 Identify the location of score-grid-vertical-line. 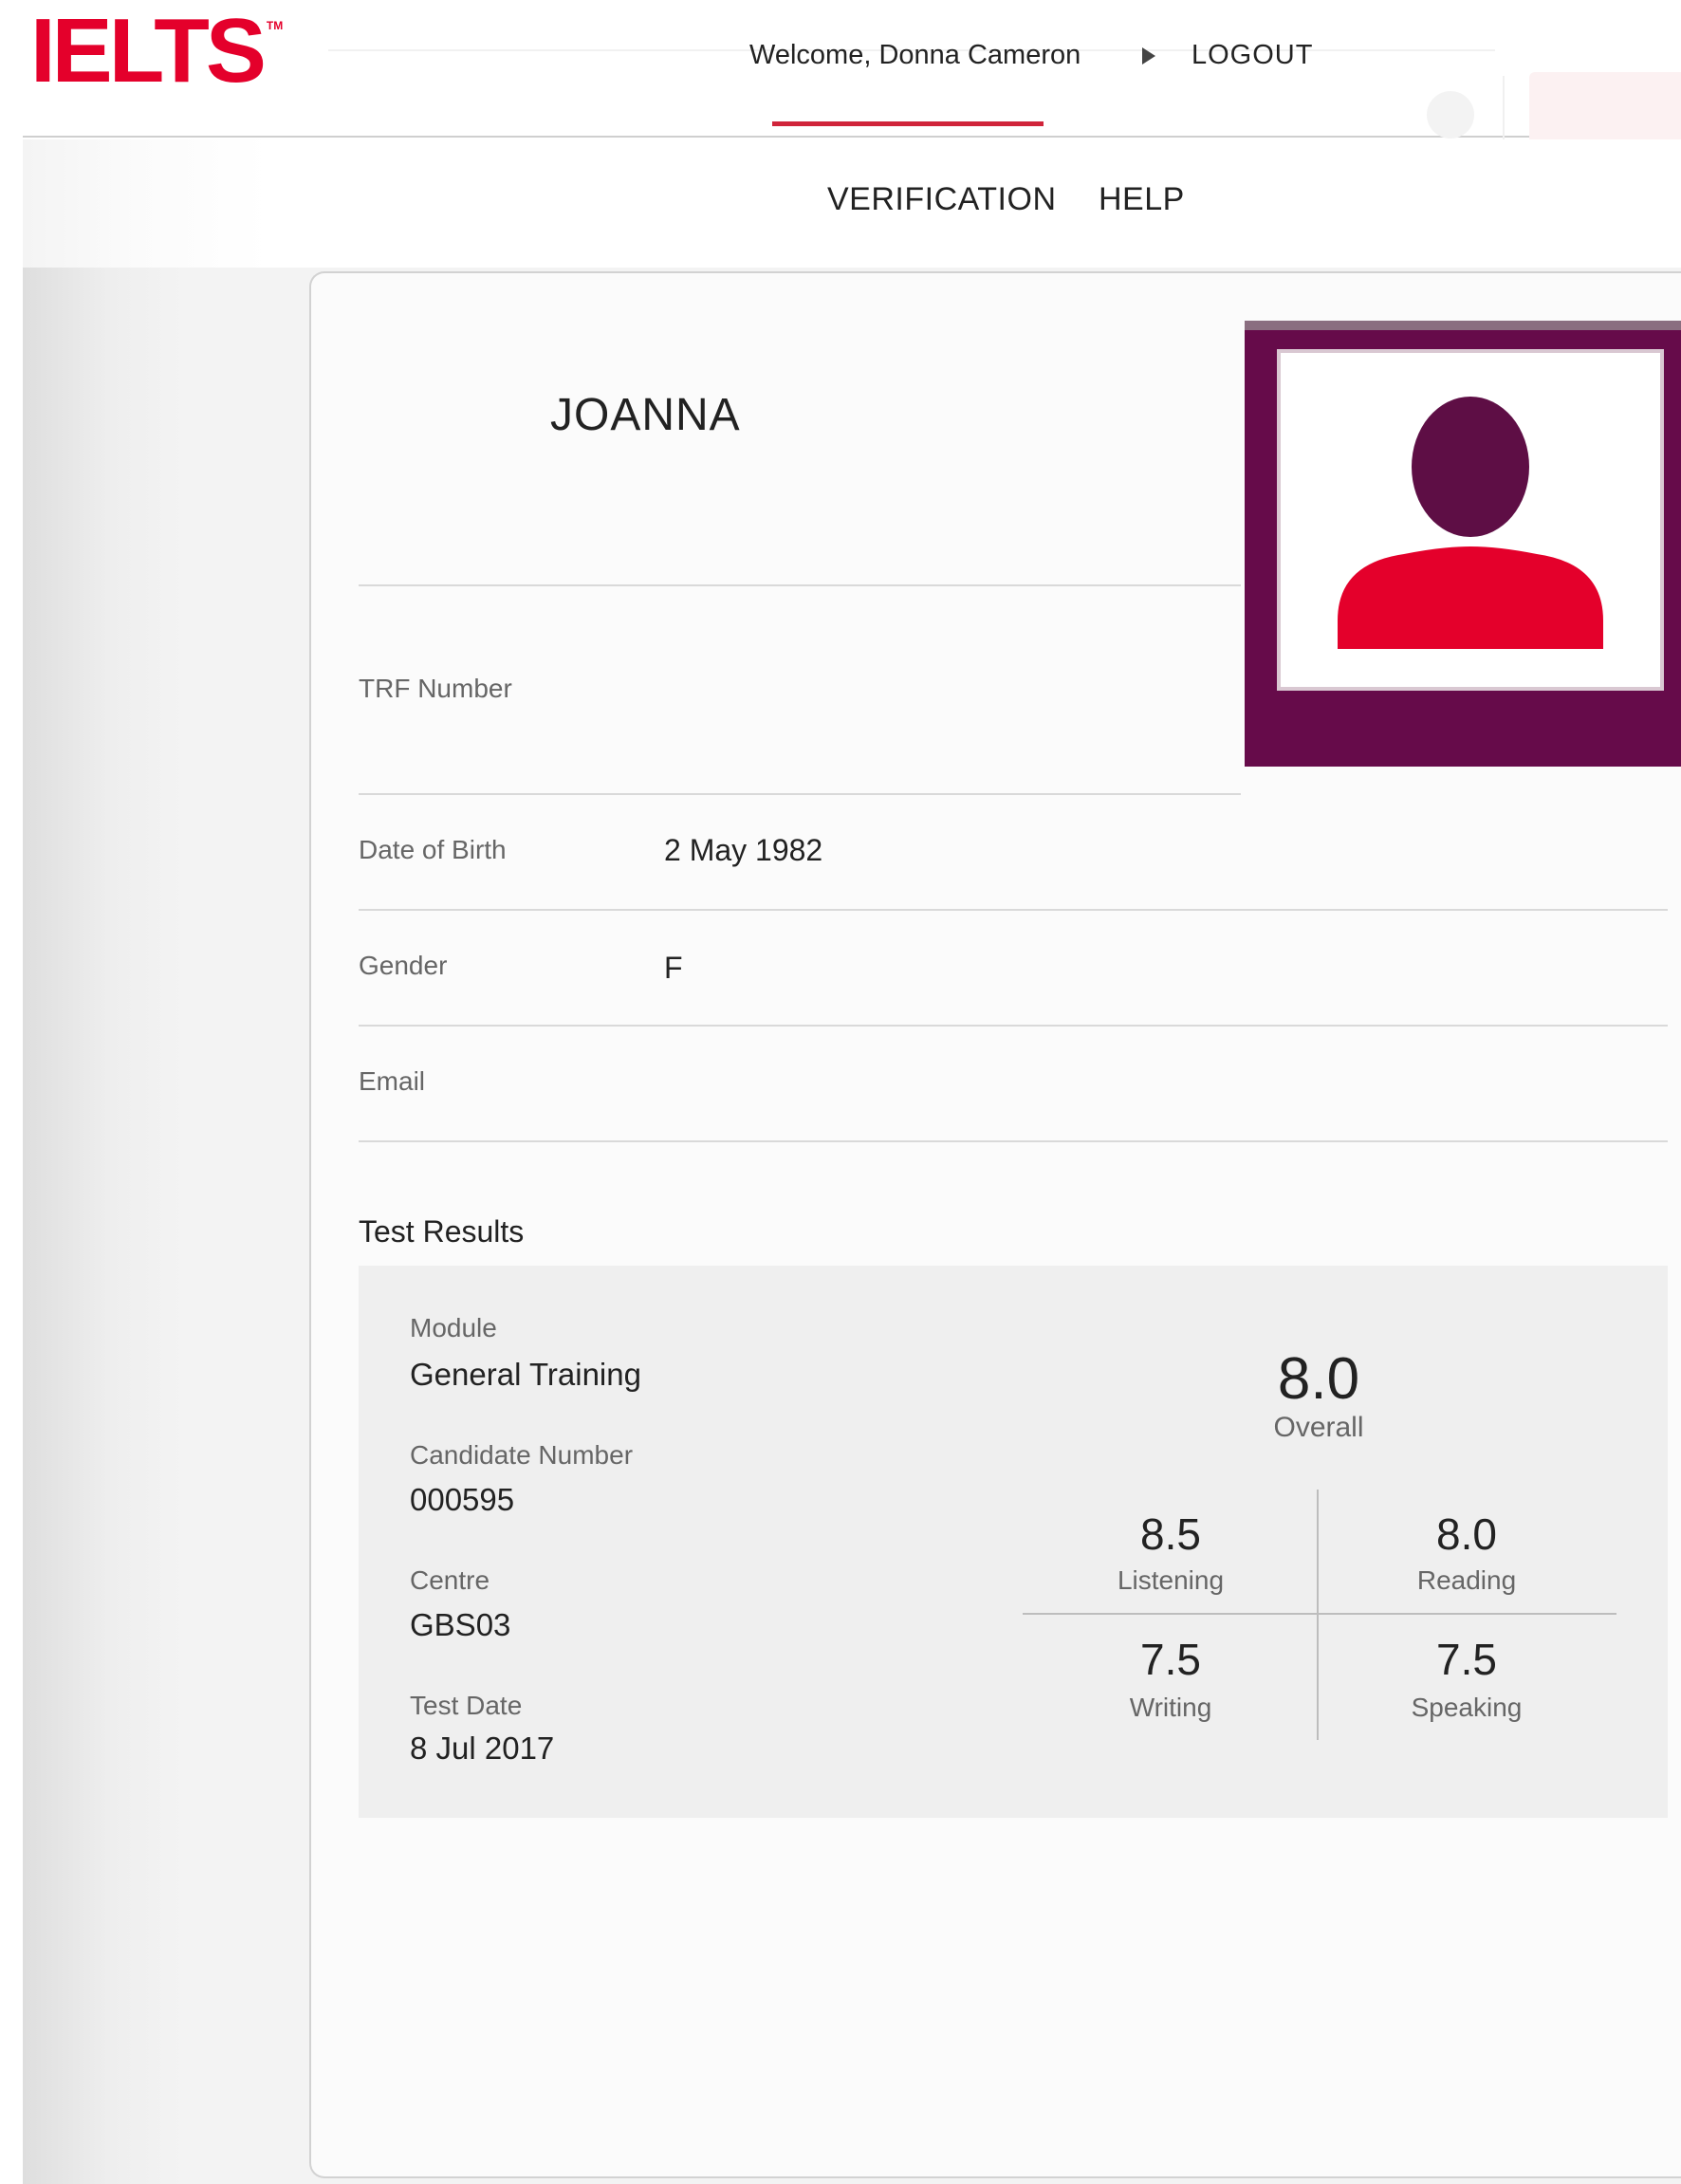
(1318, 1615).